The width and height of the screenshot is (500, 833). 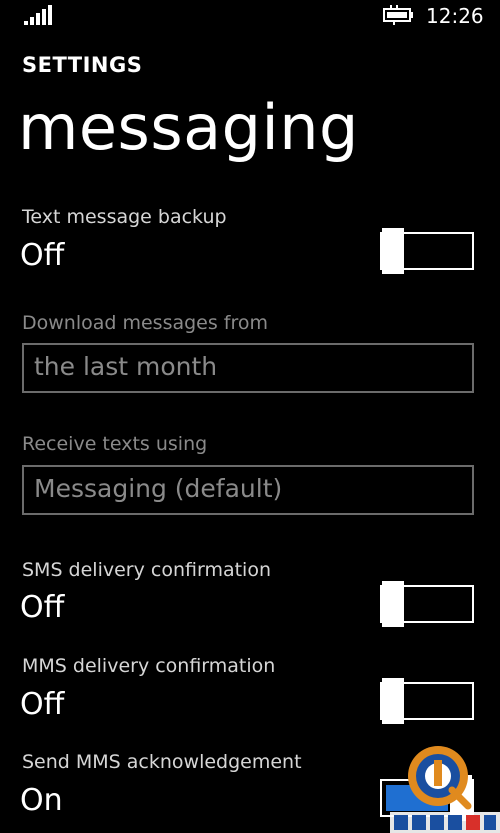 What do you see at coordinates (158, 488) in the screenshot?
I see `receive-using-value: Messaging (default)` at bounding box center [158, 488].